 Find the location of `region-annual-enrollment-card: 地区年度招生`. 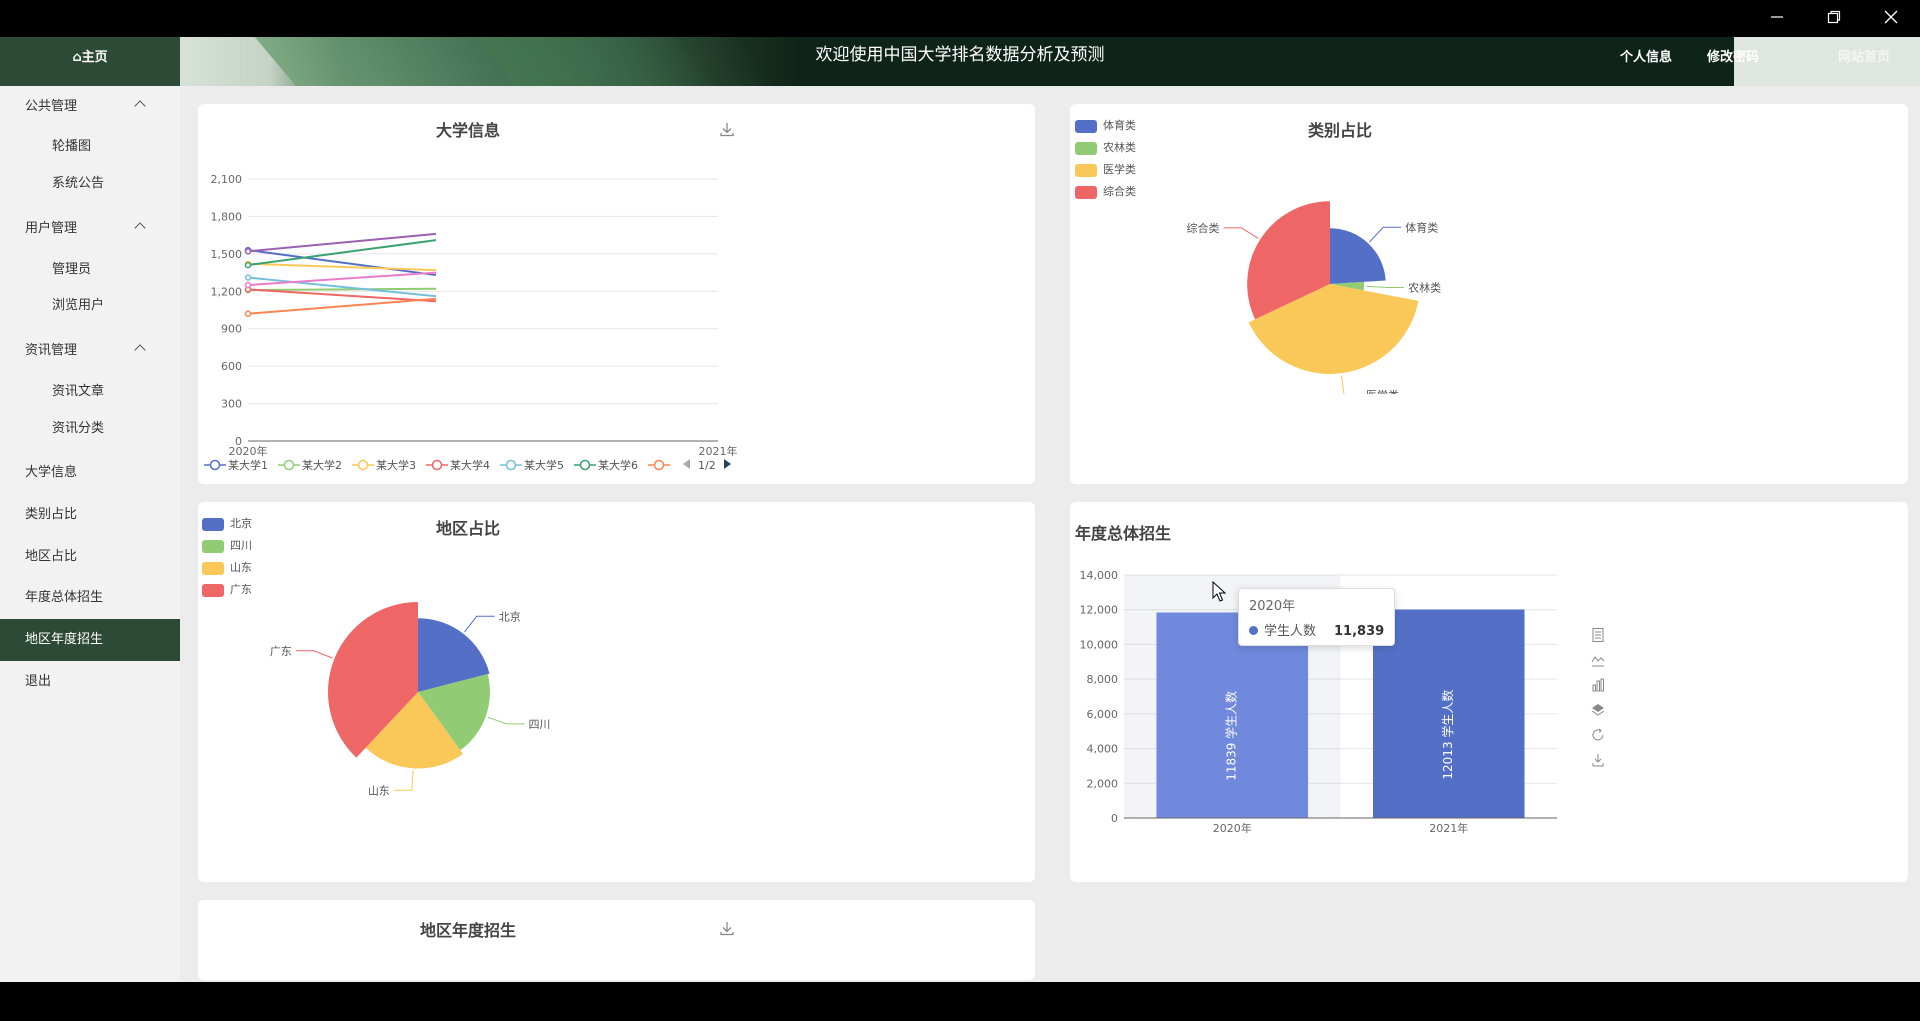

region-annual-enrollment-card: 地区年度招生 is located at coordinates (616, 940).